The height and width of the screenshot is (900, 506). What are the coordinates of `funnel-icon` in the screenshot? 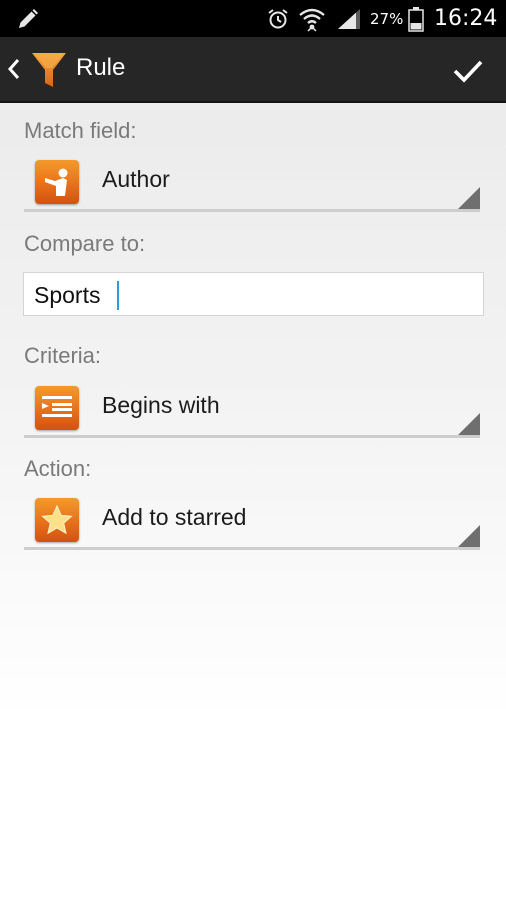 It's located at (49, 70).